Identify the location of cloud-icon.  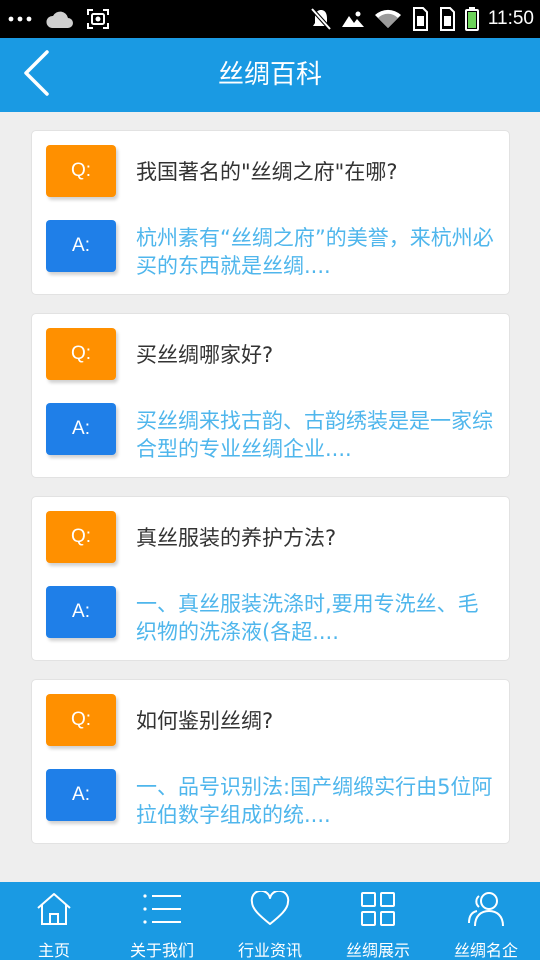
(59, 19).